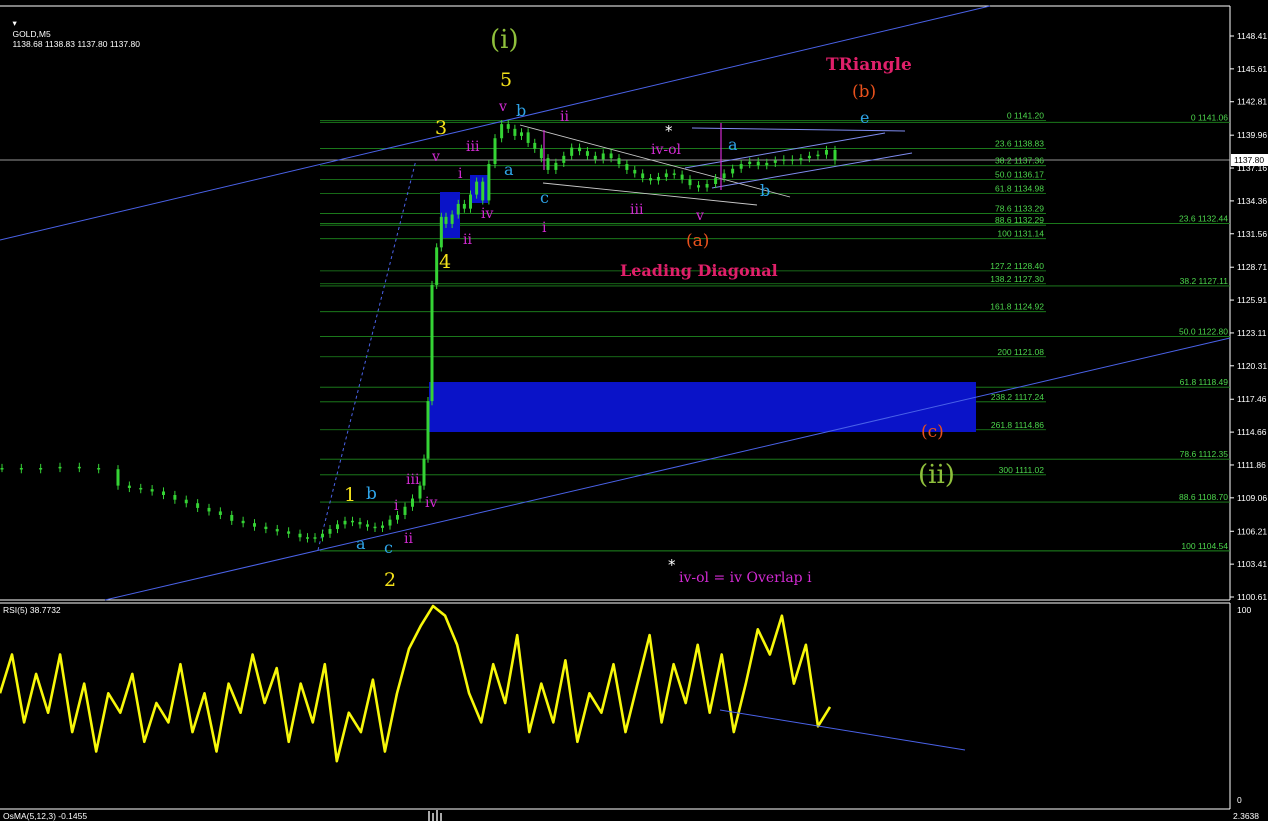 The width and height of the screenshot is (1268, 821). I want to click on fib-label-small: 50.0 1136.17, so click(1019, 175).